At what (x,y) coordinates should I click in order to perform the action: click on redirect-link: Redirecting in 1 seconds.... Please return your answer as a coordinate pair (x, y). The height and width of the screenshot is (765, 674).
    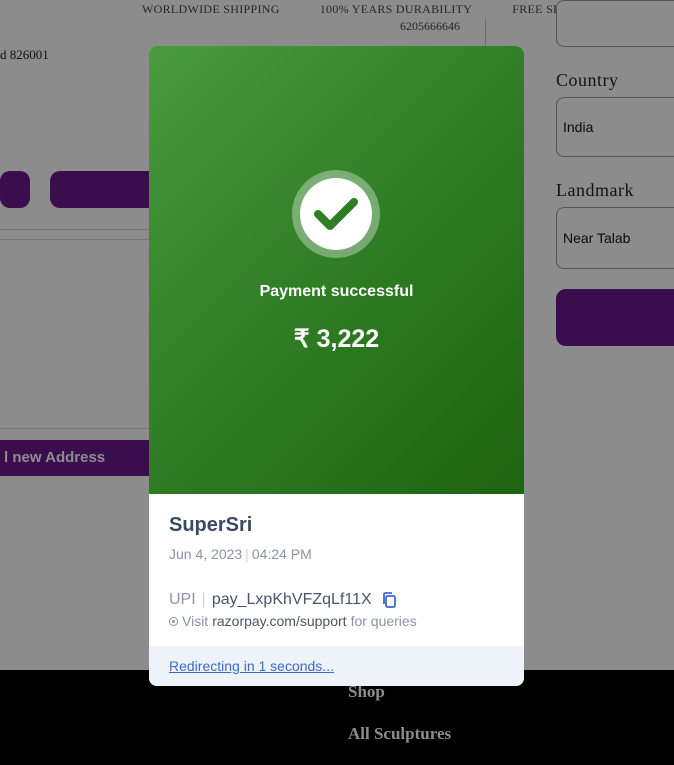
    Looking at the image, I should click on (251, 666).